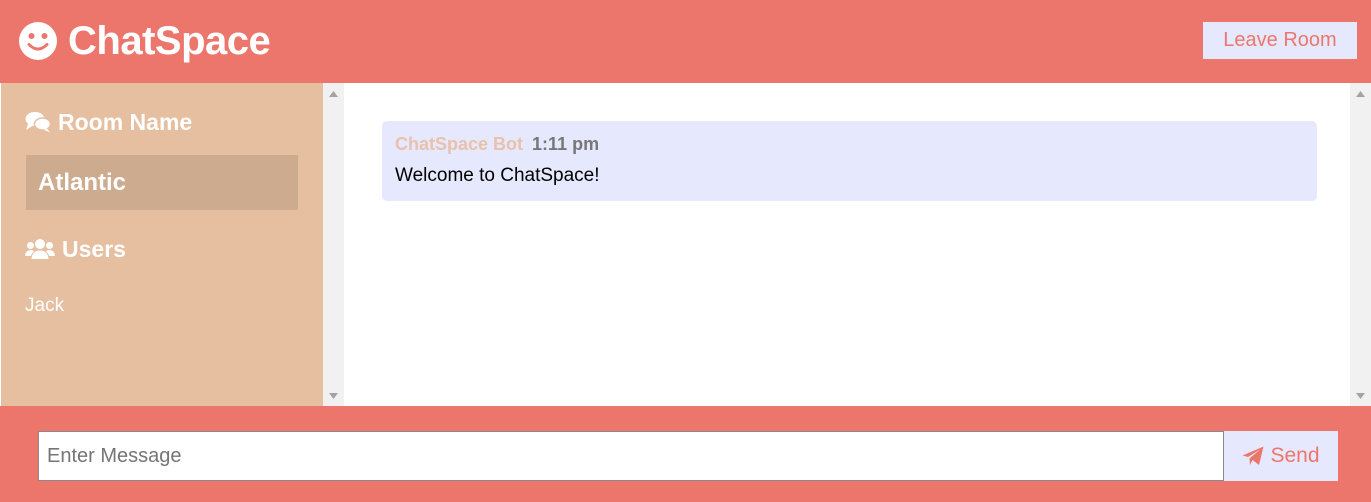  Describe the element at coordinates (333, 244) in the screenshot. I see `sidebar-scrollbar` at that location.